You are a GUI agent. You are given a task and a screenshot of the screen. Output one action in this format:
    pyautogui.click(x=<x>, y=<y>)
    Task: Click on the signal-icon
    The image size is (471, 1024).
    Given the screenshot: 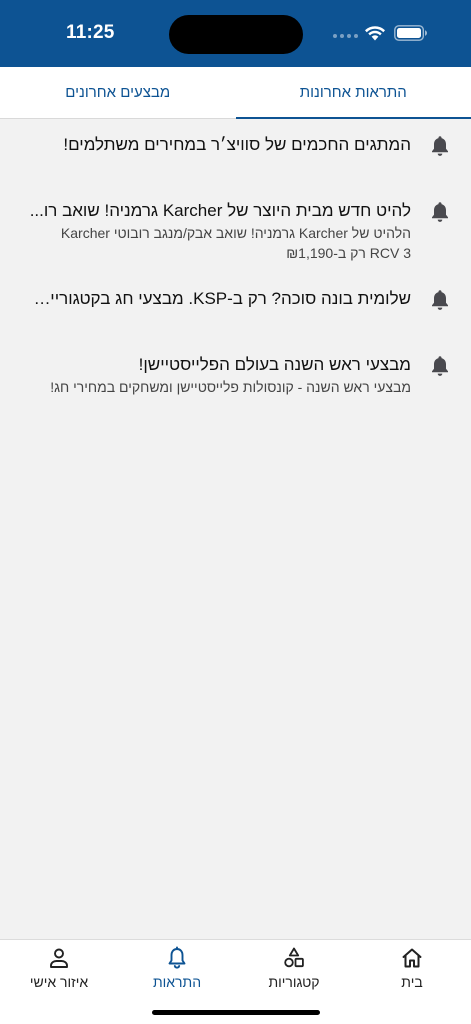 What is the action you would take?
    pyautogui.click(x=345, y=36)
    